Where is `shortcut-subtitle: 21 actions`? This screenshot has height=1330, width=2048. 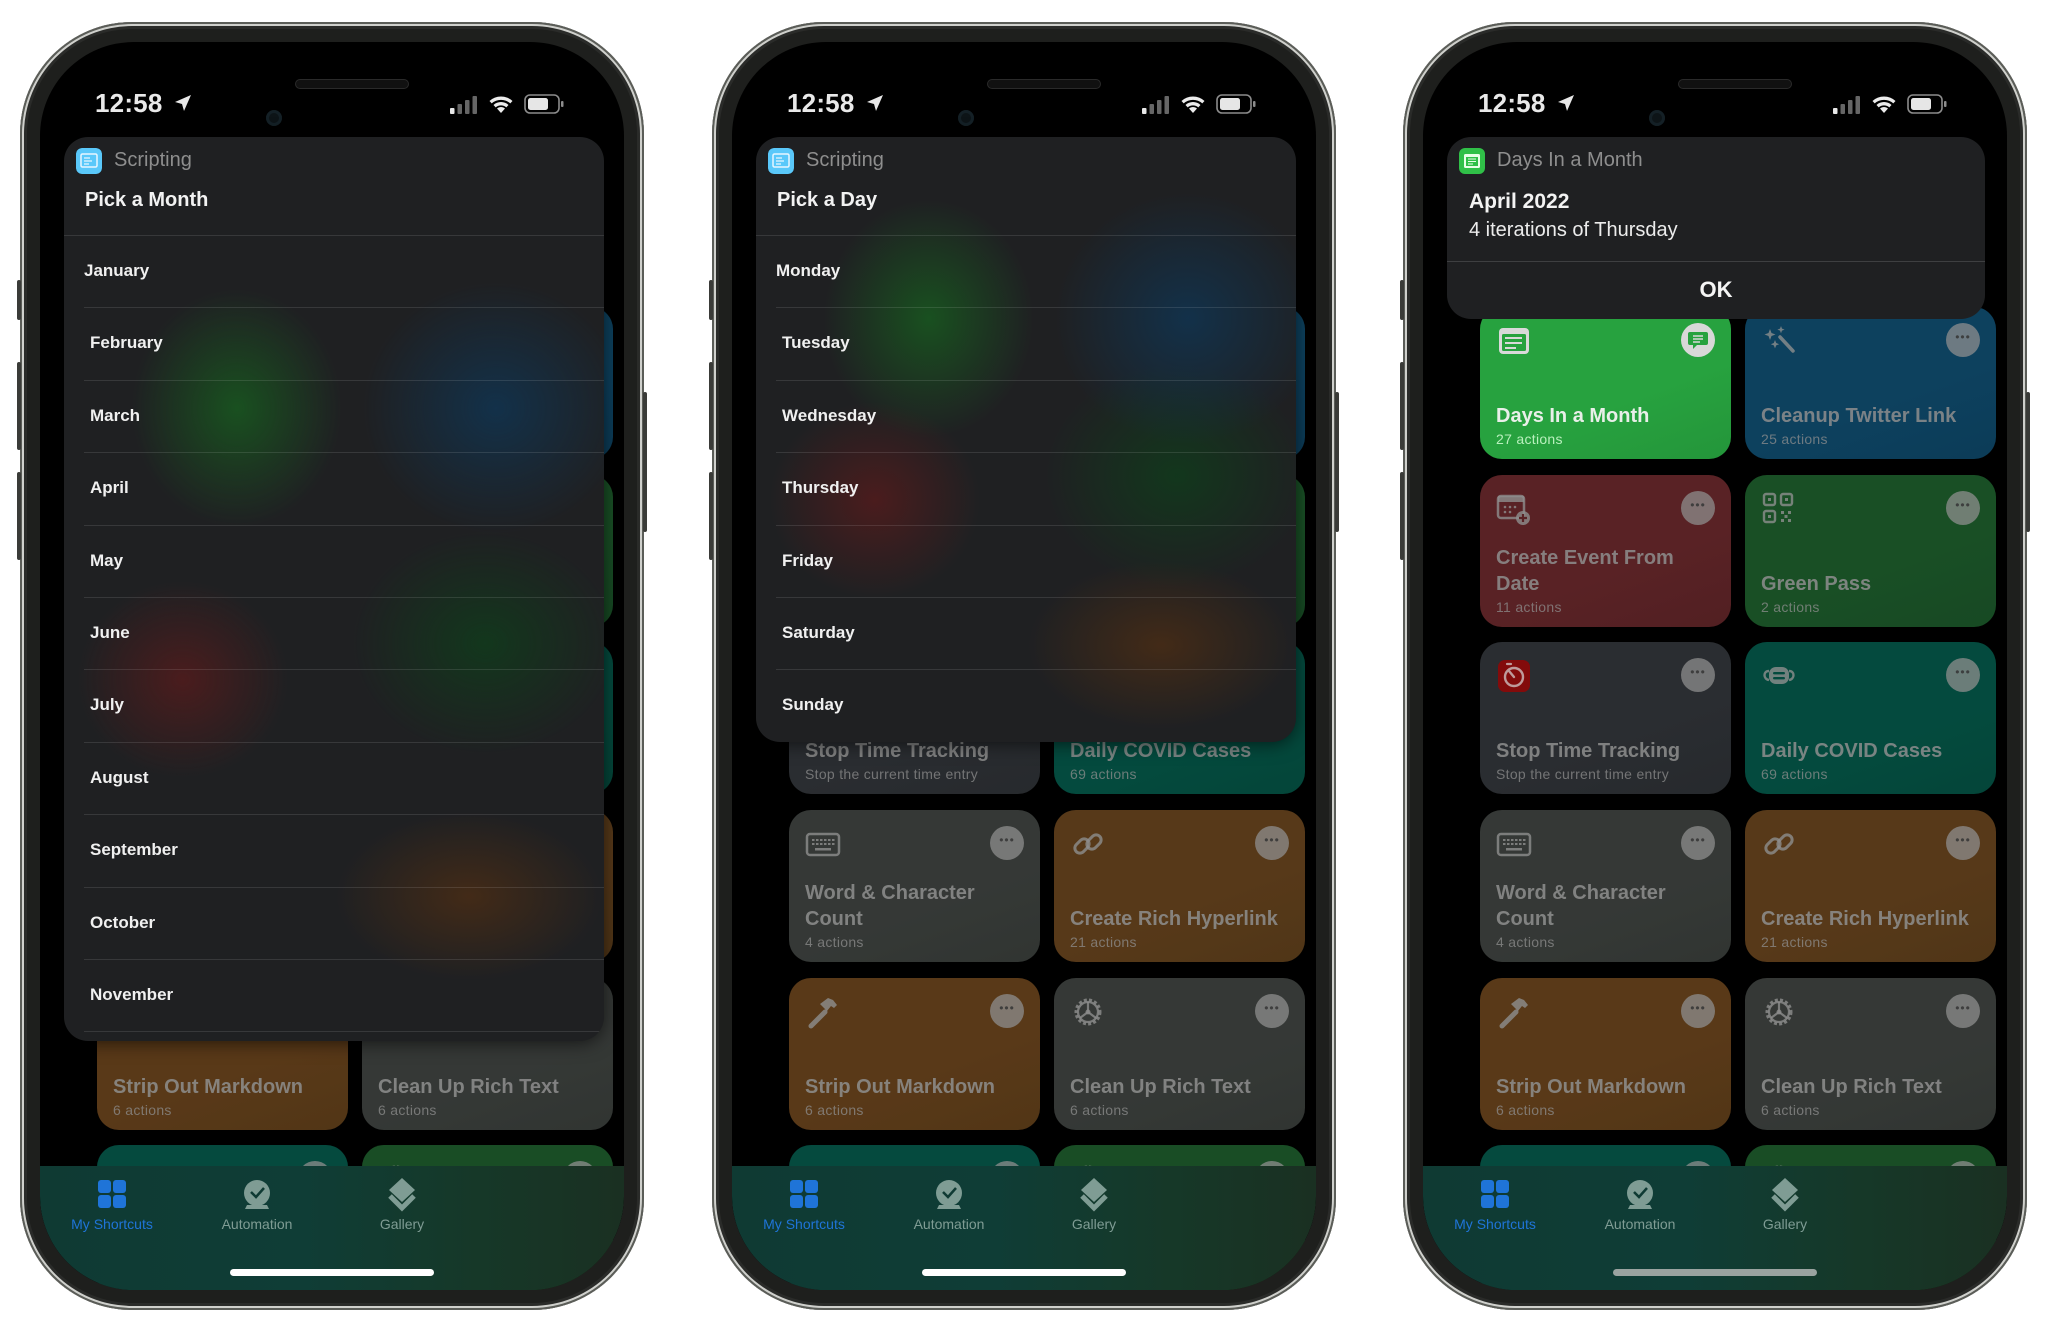
shortcut-subtitle: 21 actions is located at coordinates (1794, 942).